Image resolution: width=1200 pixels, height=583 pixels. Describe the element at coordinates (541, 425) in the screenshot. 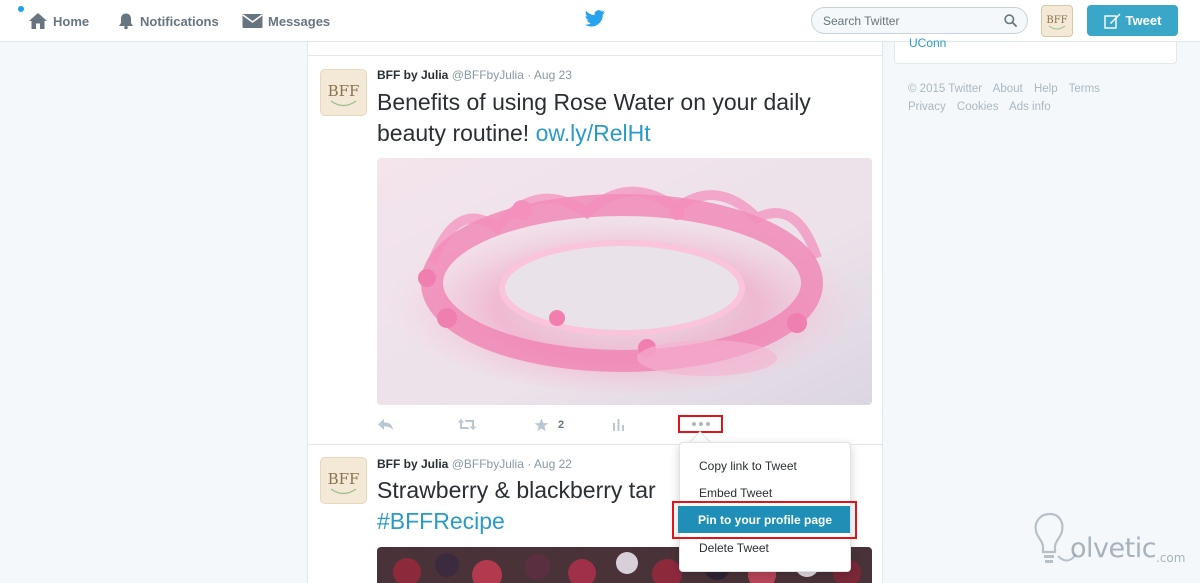

I see `star-icon` at that location.